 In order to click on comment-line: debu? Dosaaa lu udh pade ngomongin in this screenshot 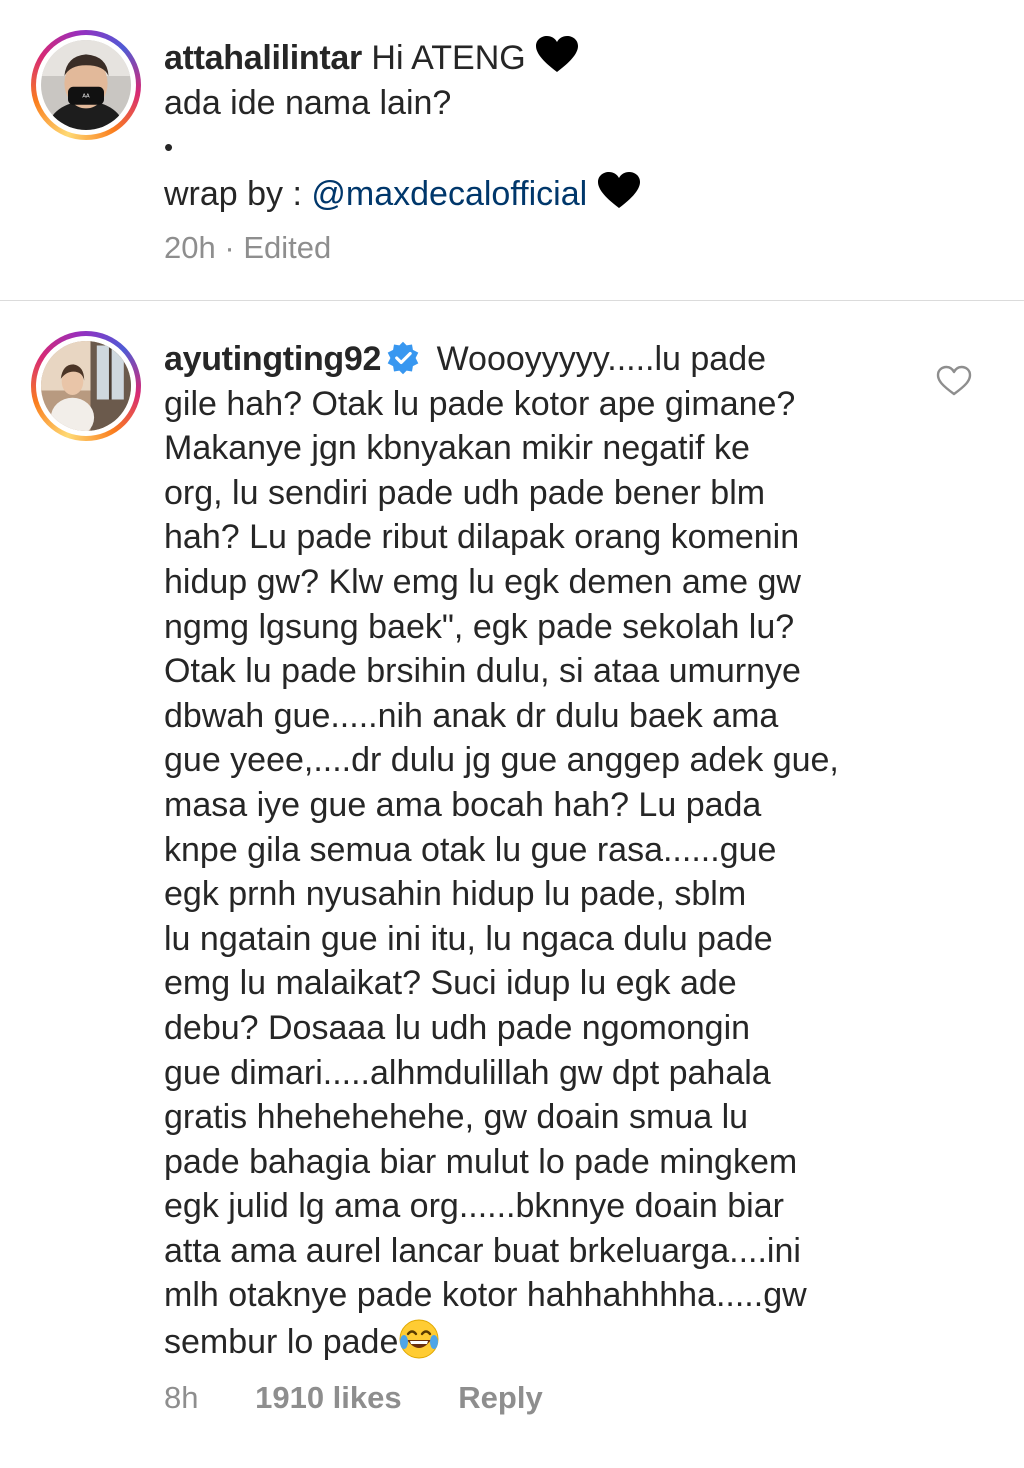, I will do `click(457, 1027)`.